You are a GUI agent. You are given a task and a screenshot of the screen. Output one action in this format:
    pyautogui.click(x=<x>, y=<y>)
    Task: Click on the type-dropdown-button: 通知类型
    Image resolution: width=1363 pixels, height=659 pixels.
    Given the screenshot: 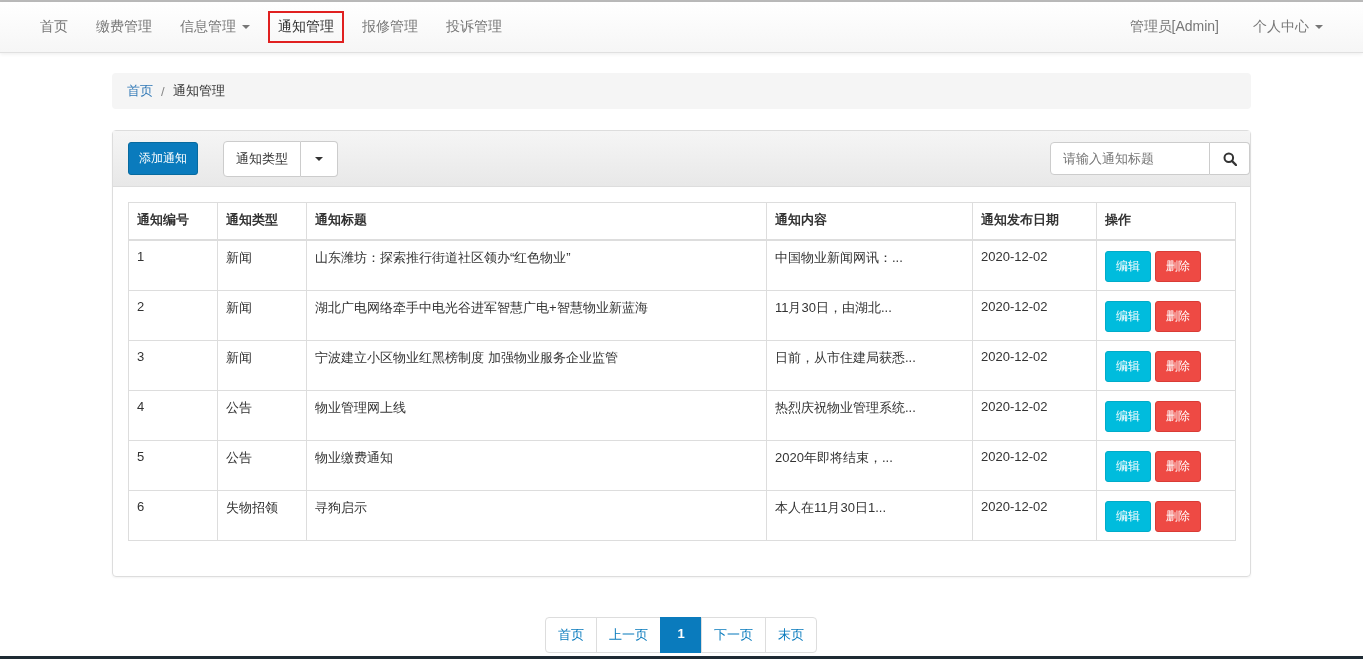 What is the action you would take?
    pyautogui.click(x=262, y=158)
    